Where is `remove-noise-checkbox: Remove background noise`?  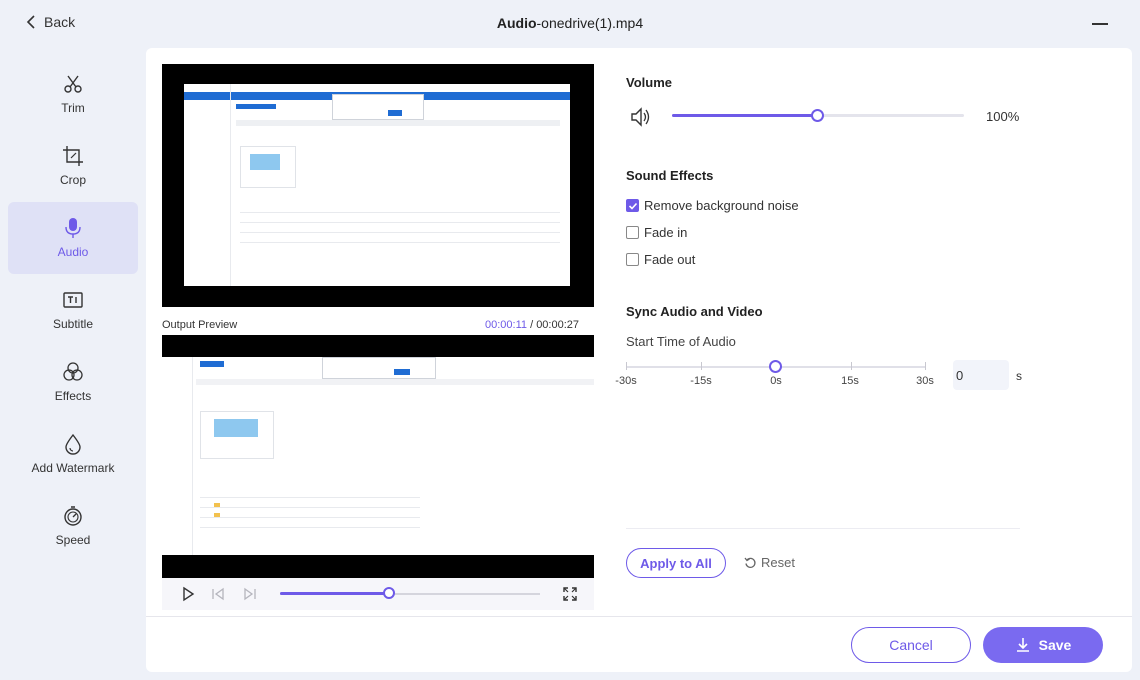
remove-noise-checkbox: Remove background noise is located at coordinates (712, 205).